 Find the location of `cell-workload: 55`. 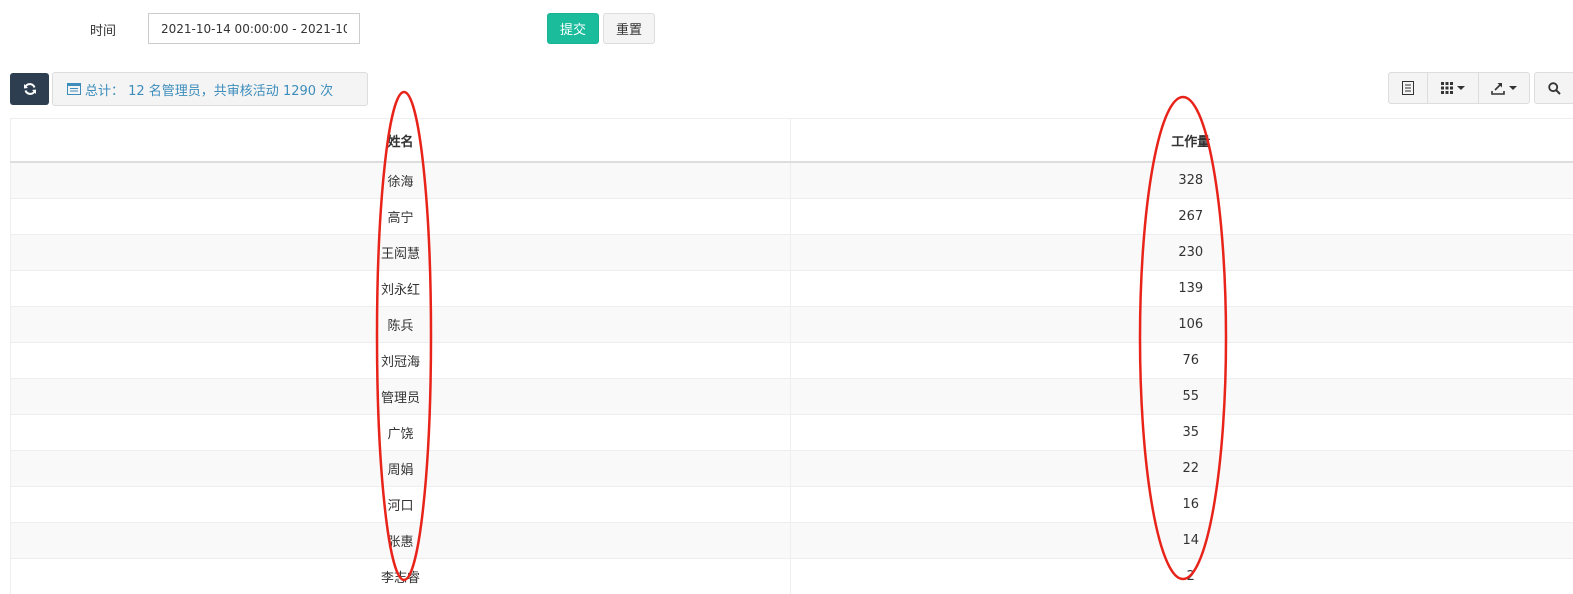

cell-workload: 55 is located at coordinates (1182, 397).